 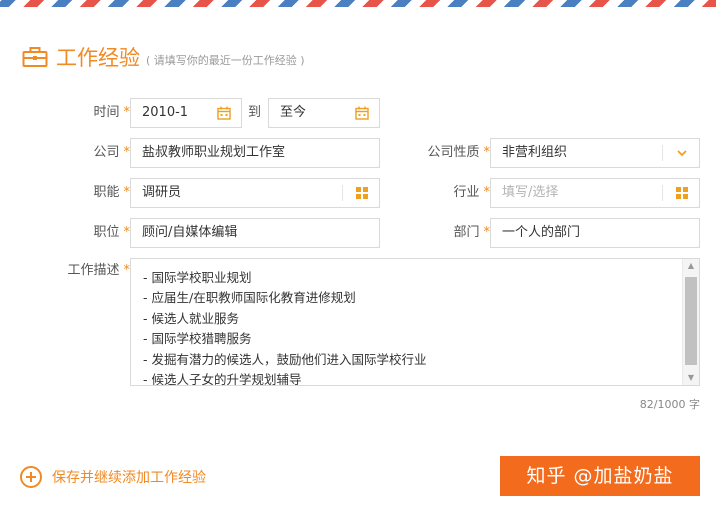 I want to click on position-field: 顾问/自媒体编辑, so click(x=255, y=233).